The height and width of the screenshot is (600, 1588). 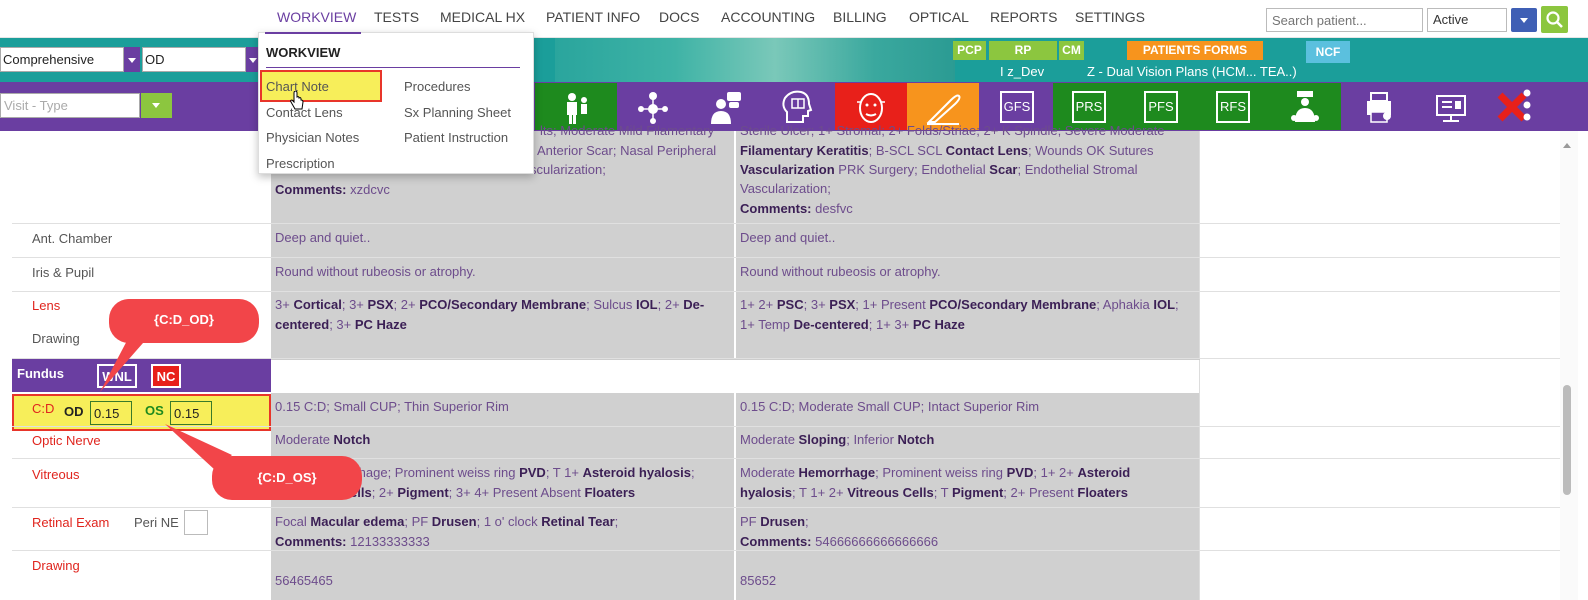 I want to click on hand-cursor-icon, so click(x=297, y=100).